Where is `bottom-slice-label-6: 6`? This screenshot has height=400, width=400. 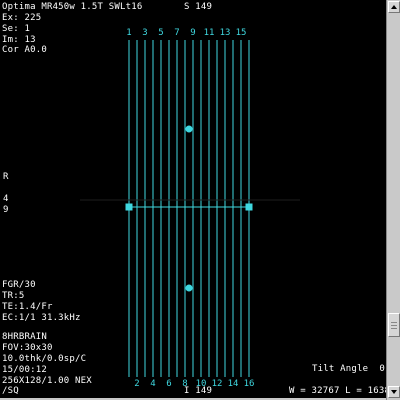 bottom-slice-label-6: 6 is located at coordinates (168, 384).